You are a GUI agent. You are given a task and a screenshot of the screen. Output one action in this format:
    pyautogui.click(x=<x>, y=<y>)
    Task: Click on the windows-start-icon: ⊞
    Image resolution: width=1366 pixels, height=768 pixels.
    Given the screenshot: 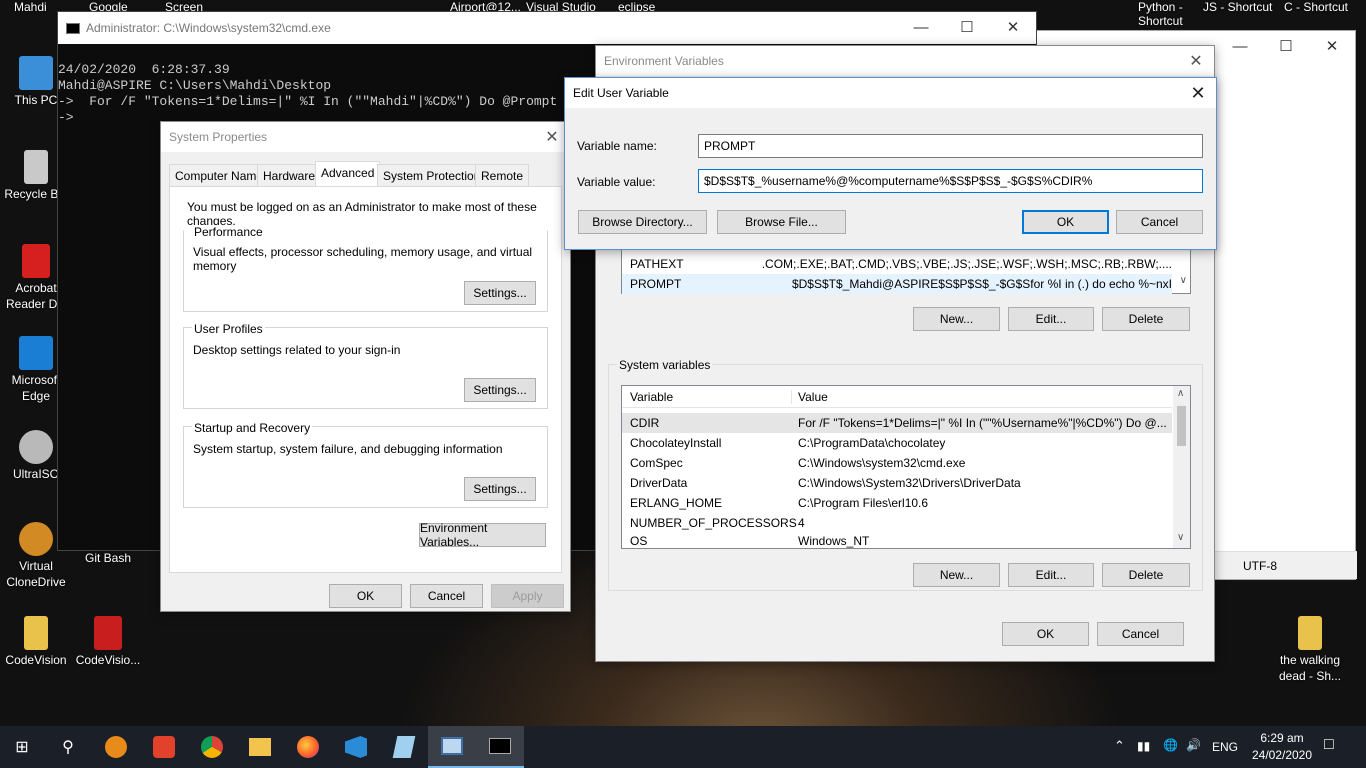 What is the action you would take?
    pyautogui.click(x=22, y=747)
    